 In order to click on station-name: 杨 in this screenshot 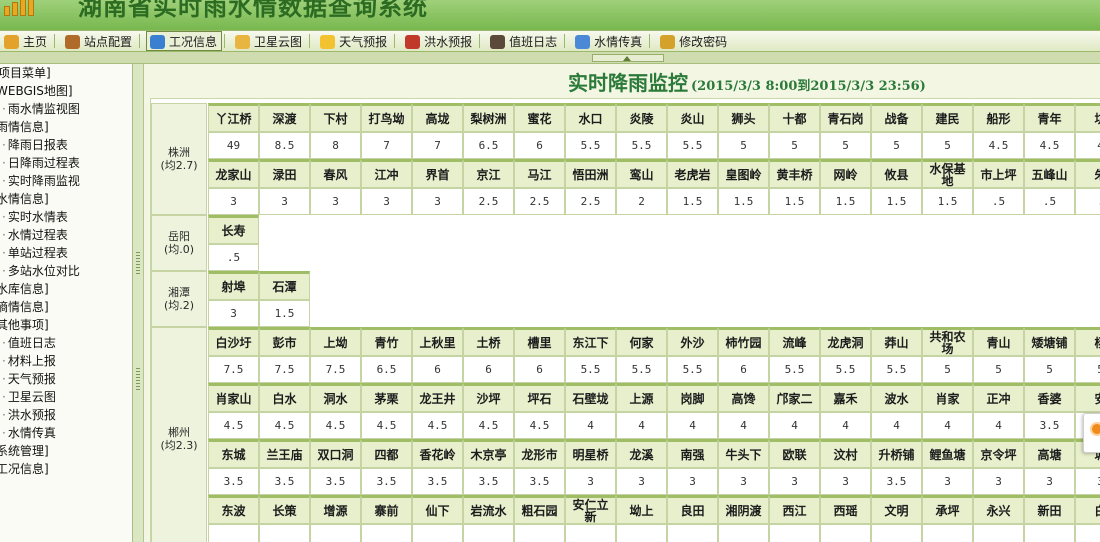, I will do `click(1087, 341)`.